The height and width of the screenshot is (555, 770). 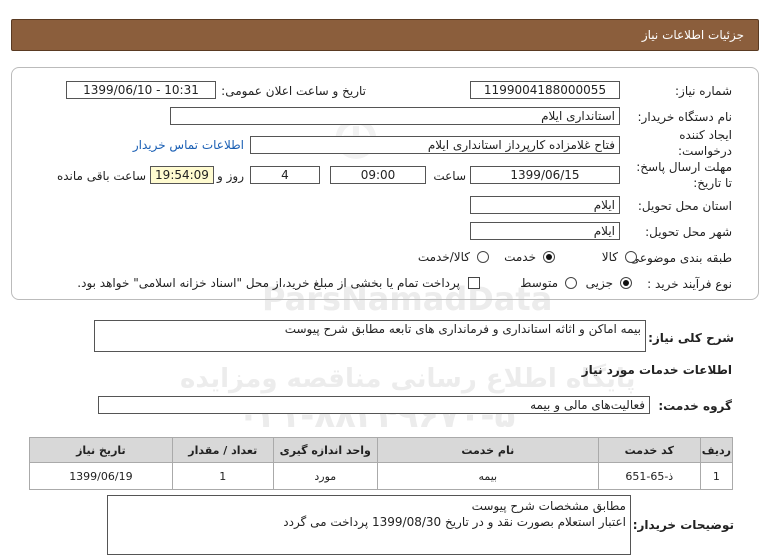 What do you see at coordinates (474, 283) in the screenshot?
I see `treasury-payment-checkbox` at bounding box center [474, 283].